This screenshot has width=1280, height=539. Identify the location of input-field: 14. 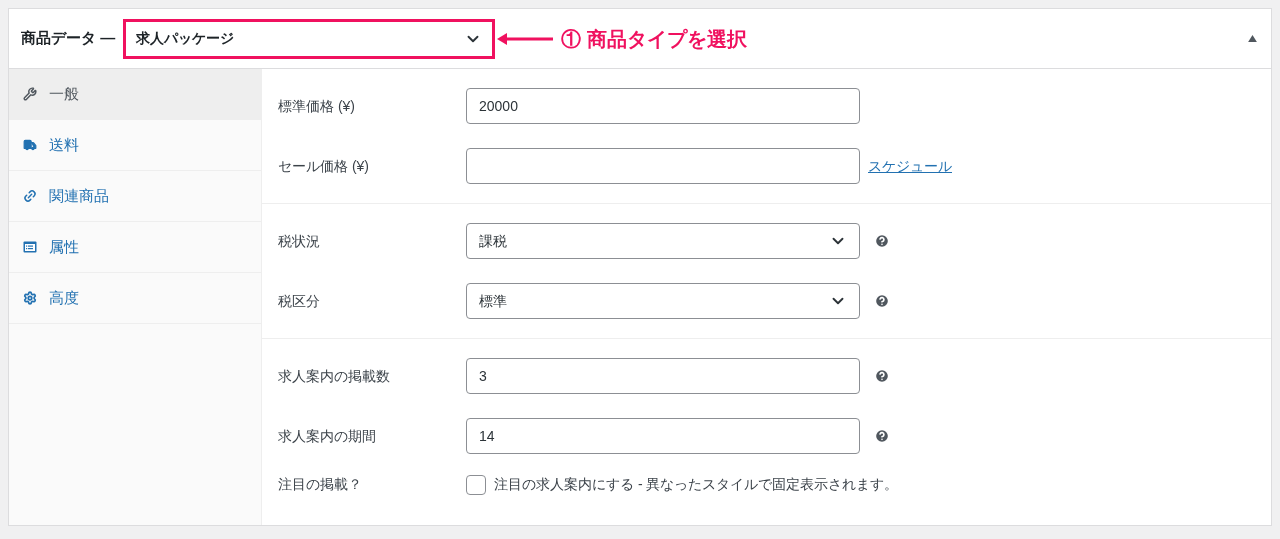
(663, 436).